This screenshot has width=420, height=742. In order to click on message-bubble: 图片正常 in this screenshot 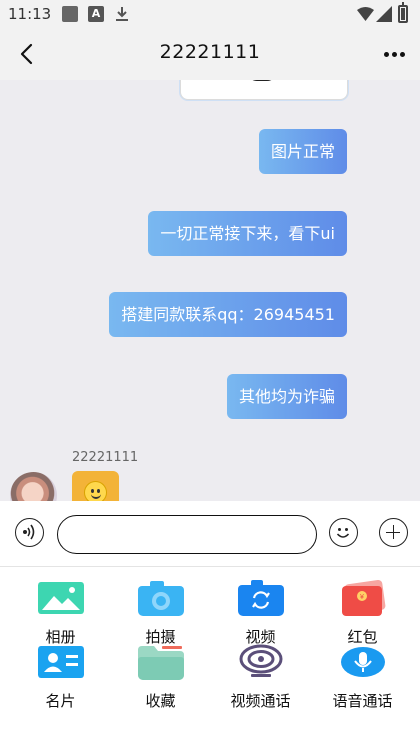, I will do `click(302, 151)`.